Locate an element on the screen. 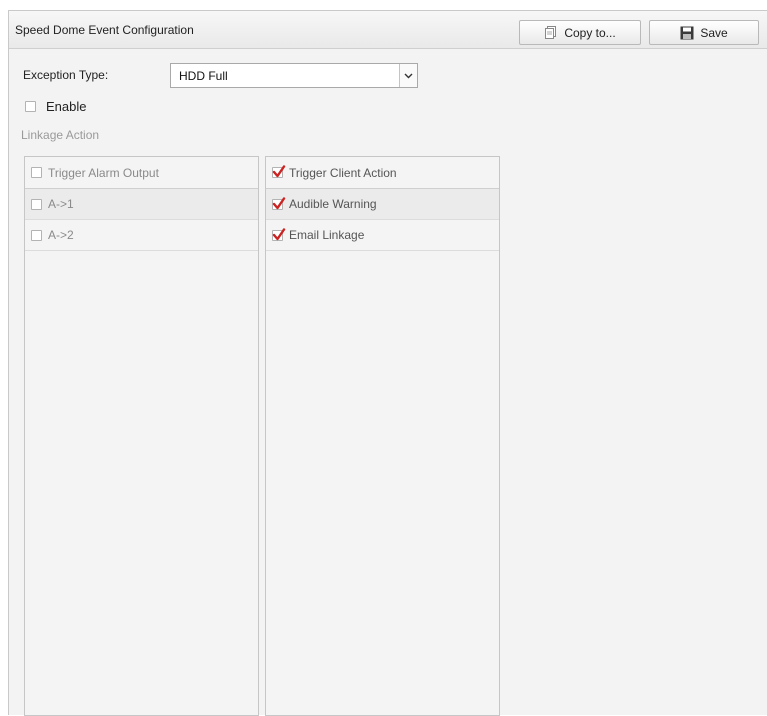  alarm-output-item: A->2 is located at coordinates (141, 235).